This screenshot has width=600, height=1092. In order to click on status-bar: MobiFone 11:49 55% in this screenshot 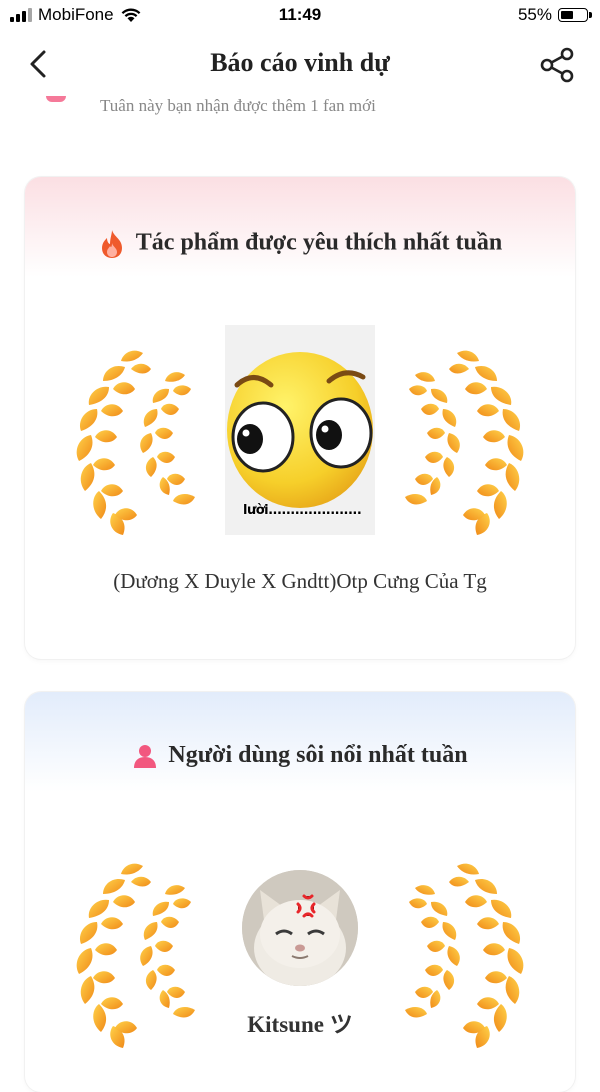, I will do `click(300, 16)`.